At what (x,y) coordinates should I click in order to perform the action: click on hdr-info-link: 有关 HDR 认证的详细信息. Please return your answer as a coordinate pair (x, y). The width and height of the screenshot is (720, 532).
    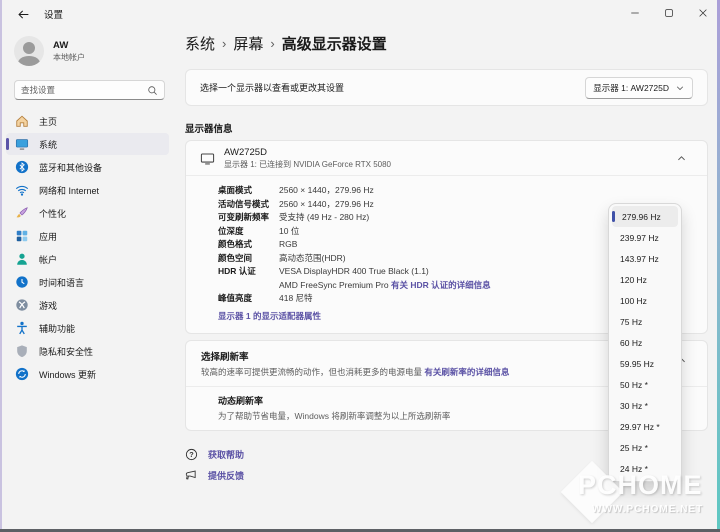
    Looking at the image, I should click on (441, 285).